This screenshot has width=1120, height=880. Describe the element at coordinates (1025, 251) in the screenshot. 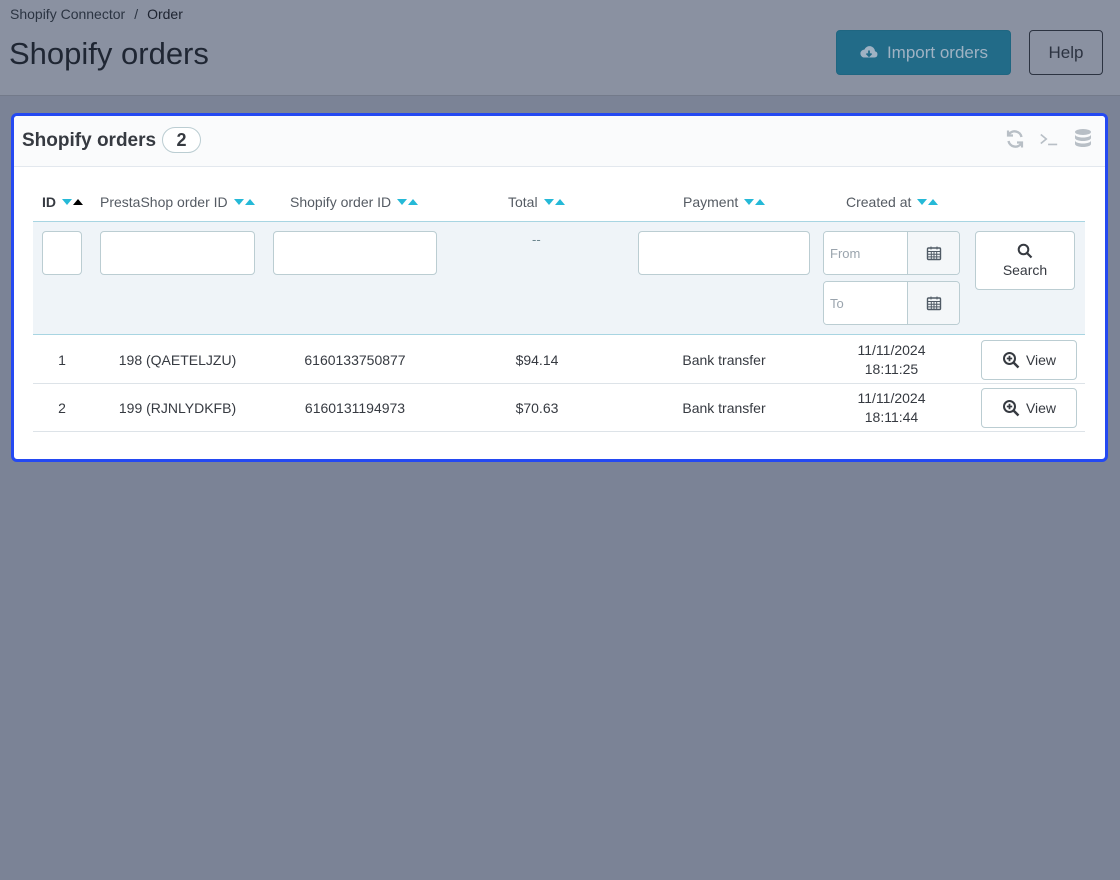

I see `search-icon` at that location.